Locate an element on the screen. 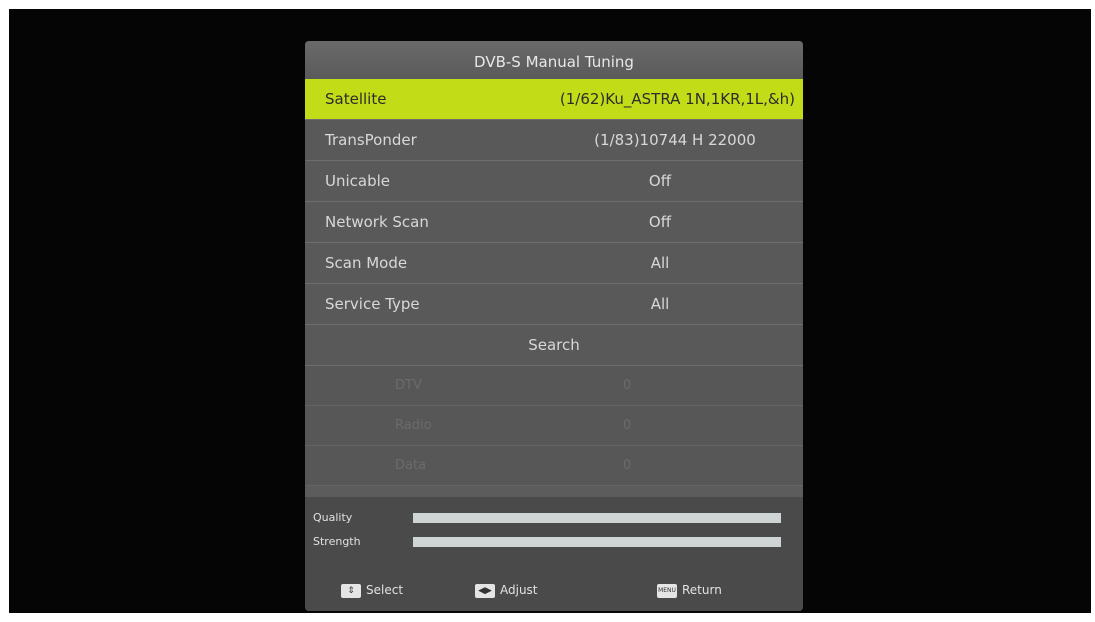 Image resolution: width=1095 pixels, height=622 pixels. search-label: Search is located at coordinates (554, 345).